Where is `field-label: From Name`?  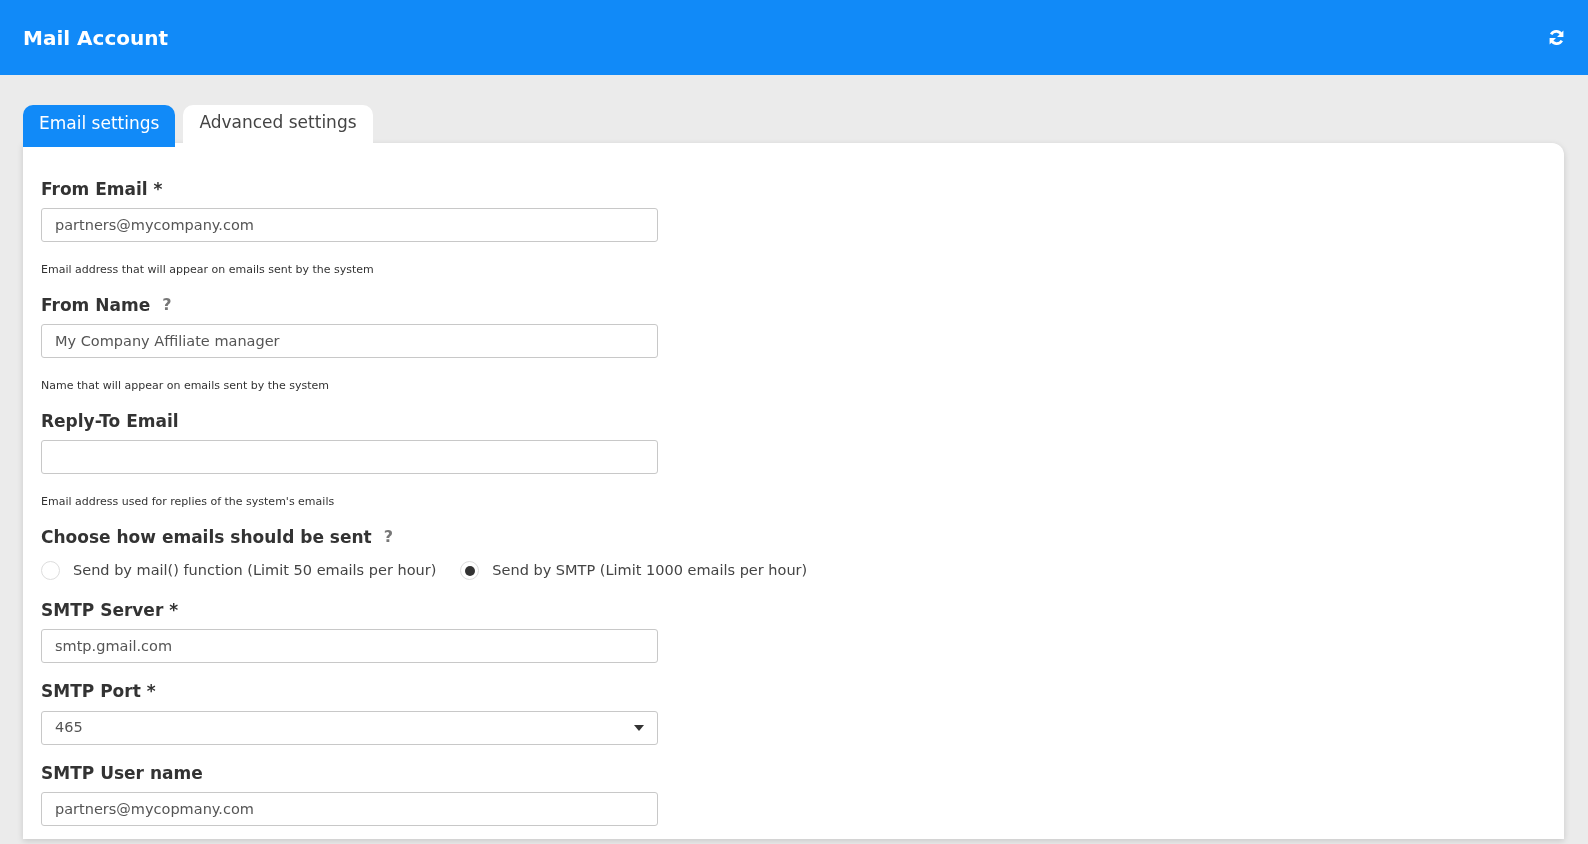
field-label: From Name is located at coordinates (96, 305).